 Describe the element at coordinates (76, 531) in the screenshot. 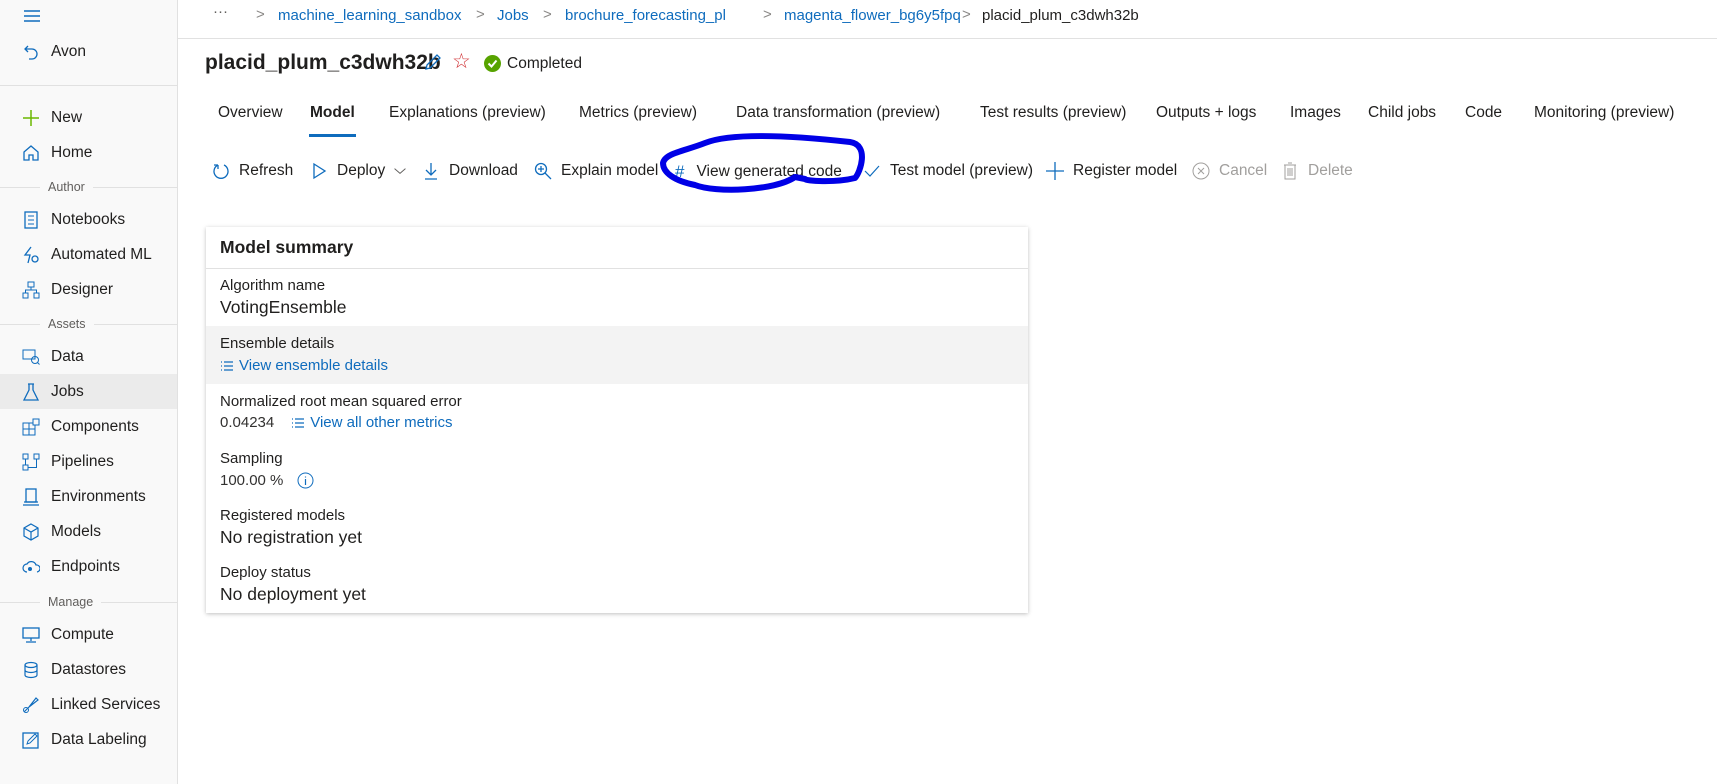

I see `sidebar-item-label: Models` at that location.